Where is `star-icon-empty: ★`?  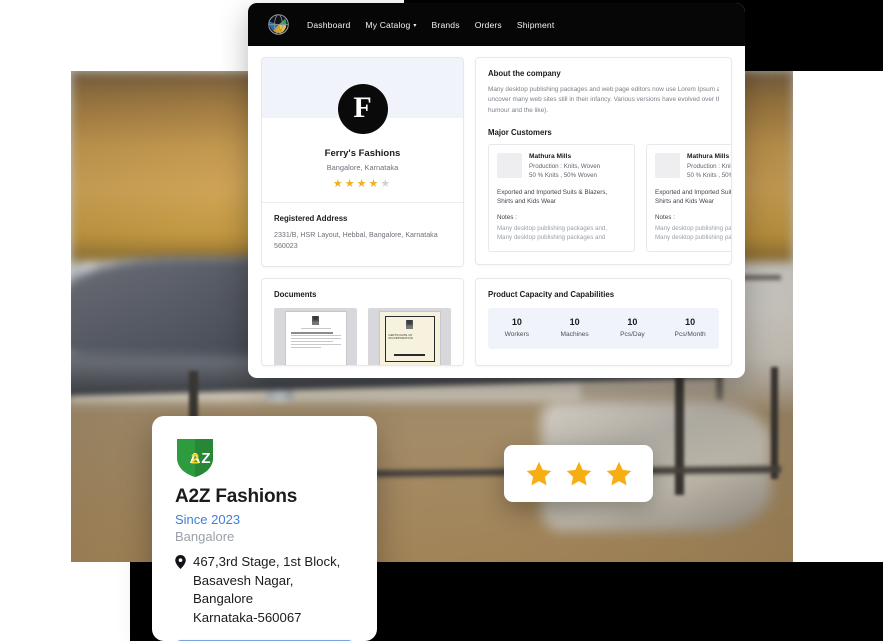 star-icon-empty: ★ is located at coordinates (386, 184).